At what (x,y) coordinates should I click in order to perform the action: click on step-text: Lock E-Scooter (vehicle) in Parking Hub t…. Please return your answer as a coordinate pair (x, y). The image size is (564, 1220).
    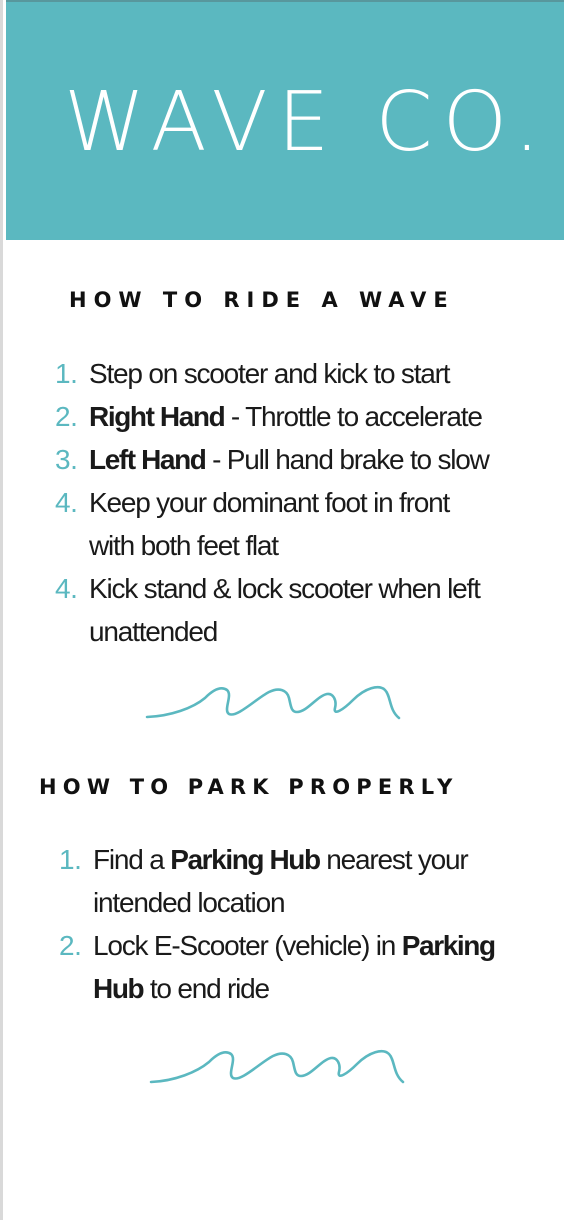
    Looking at the image, I should click on (294, 967).